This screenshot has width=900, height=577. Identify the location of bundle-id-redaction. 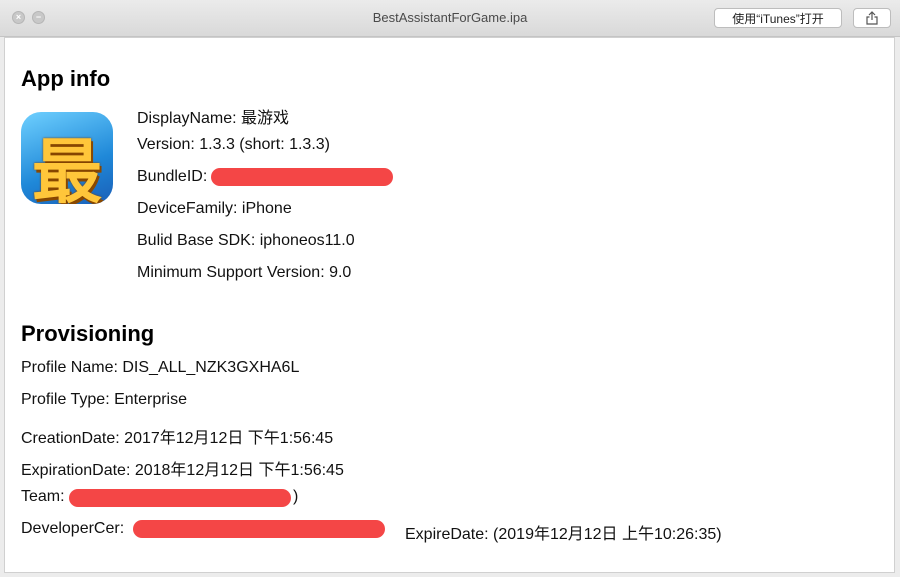
(302, 177).